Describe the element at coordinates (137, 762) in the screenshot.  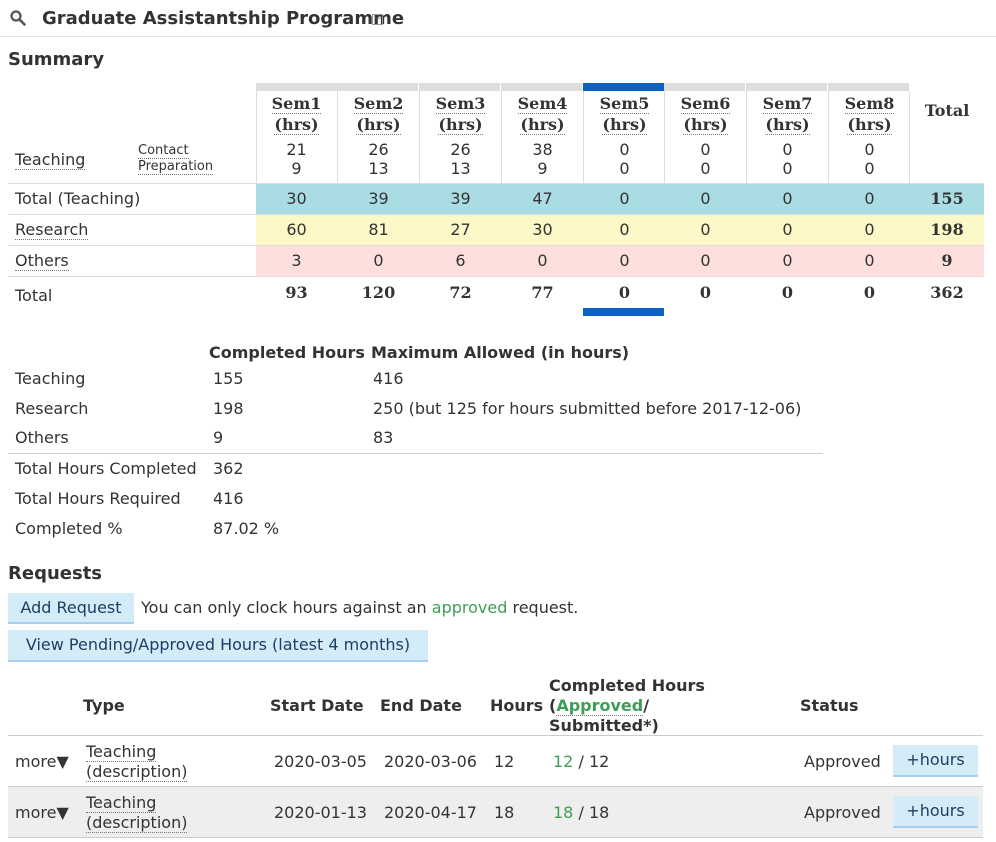
I see `request-type: Teaching (description)` at that location.